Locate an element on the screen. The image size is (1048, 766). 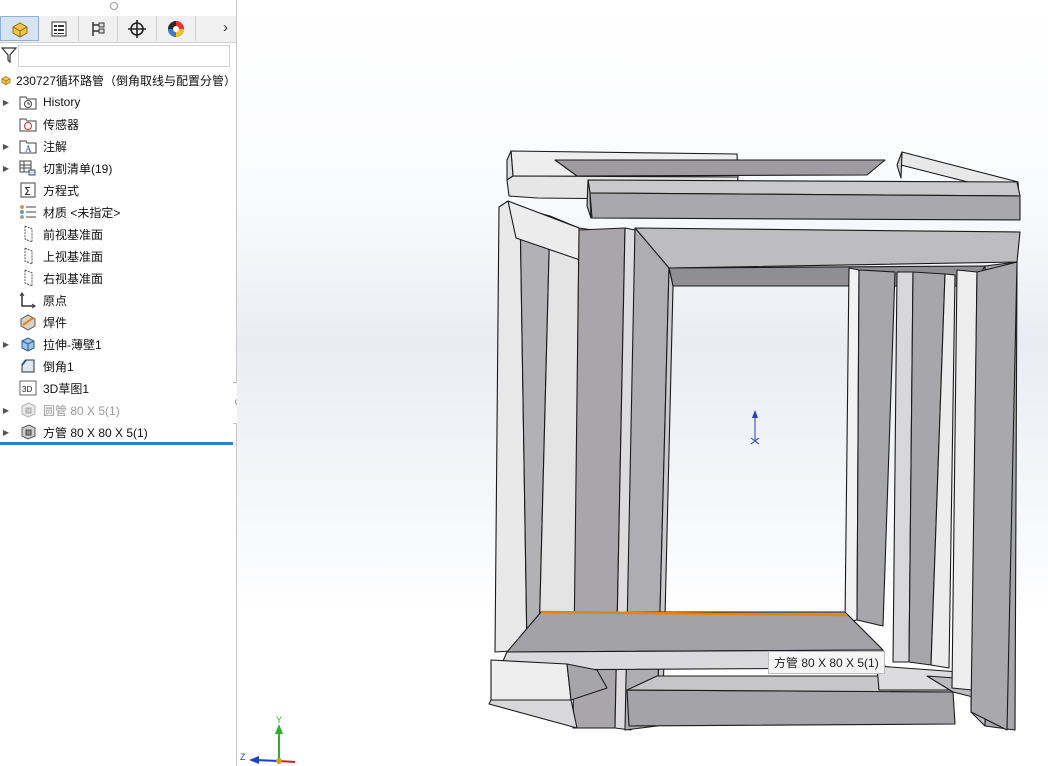
tree-item: 倒角1 is located at coordinates (118, 366).